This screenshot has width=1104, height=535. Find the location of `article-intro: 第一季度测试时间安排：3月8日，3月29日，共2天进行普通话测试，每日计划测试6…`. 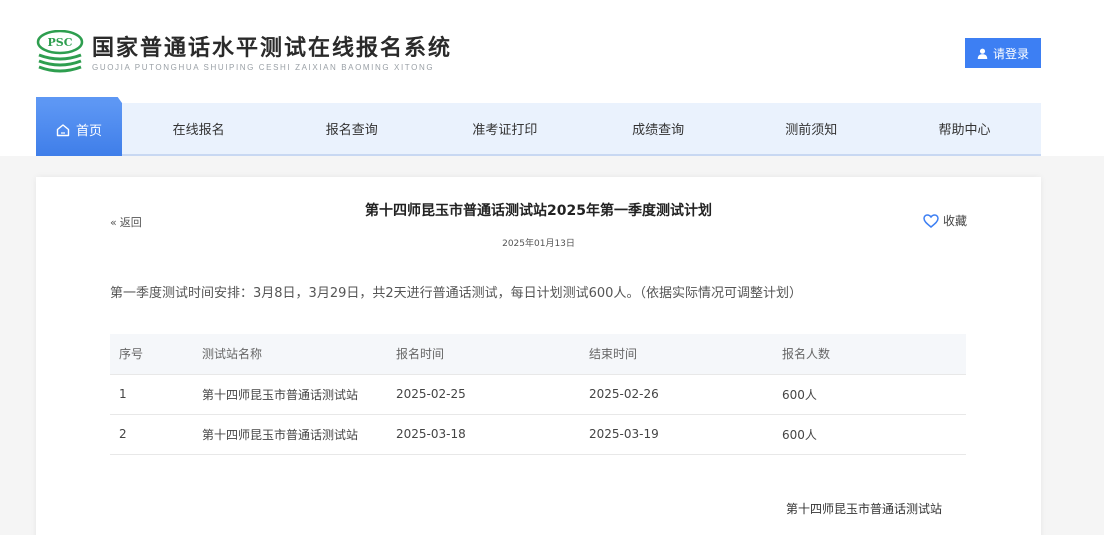

article-intro: 第一季度测试时间安排：3月8日，3月29日，共2天进行普通话测试，每日计划测试6… is located at coordinates (456, 293).